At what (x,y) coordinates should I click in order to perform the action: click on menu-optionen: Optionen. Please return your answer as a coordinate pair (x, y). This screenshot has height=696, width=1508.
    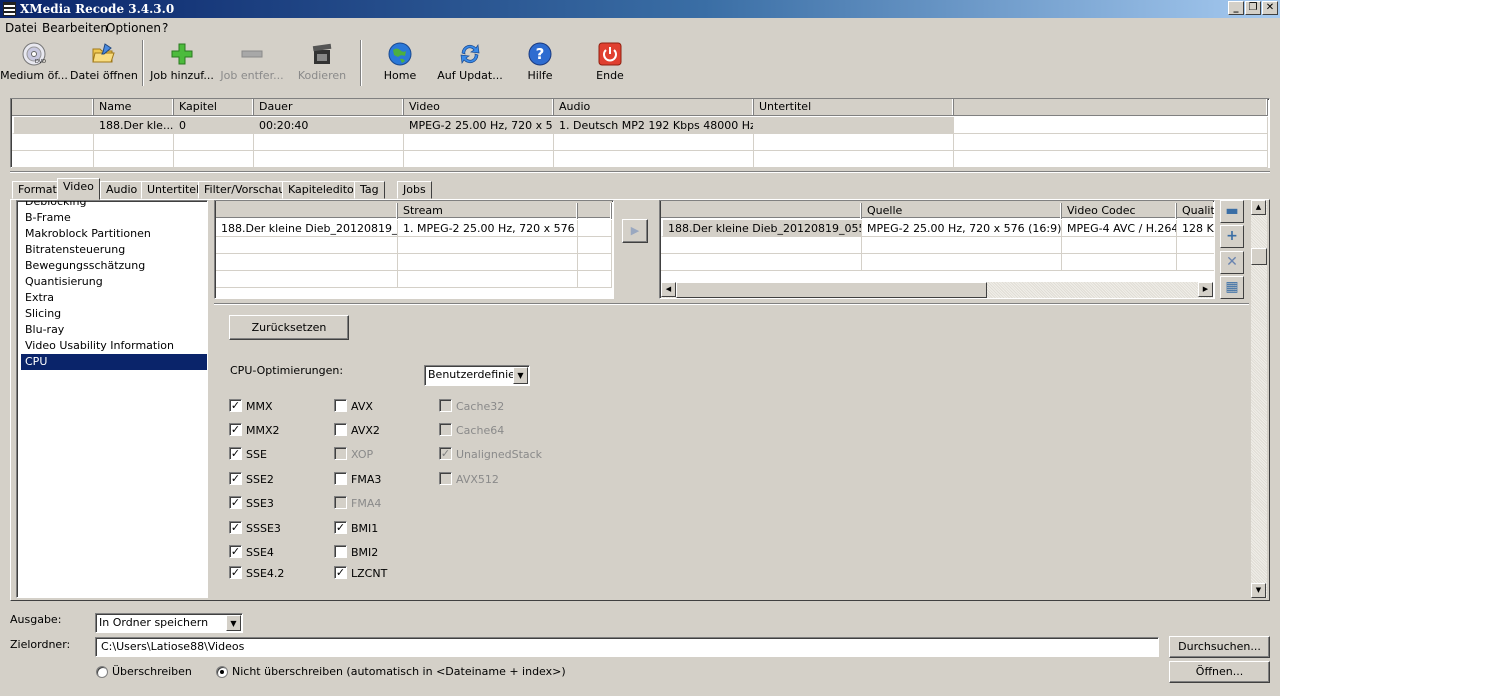
    Looking at the image, I should click on (133, 28).